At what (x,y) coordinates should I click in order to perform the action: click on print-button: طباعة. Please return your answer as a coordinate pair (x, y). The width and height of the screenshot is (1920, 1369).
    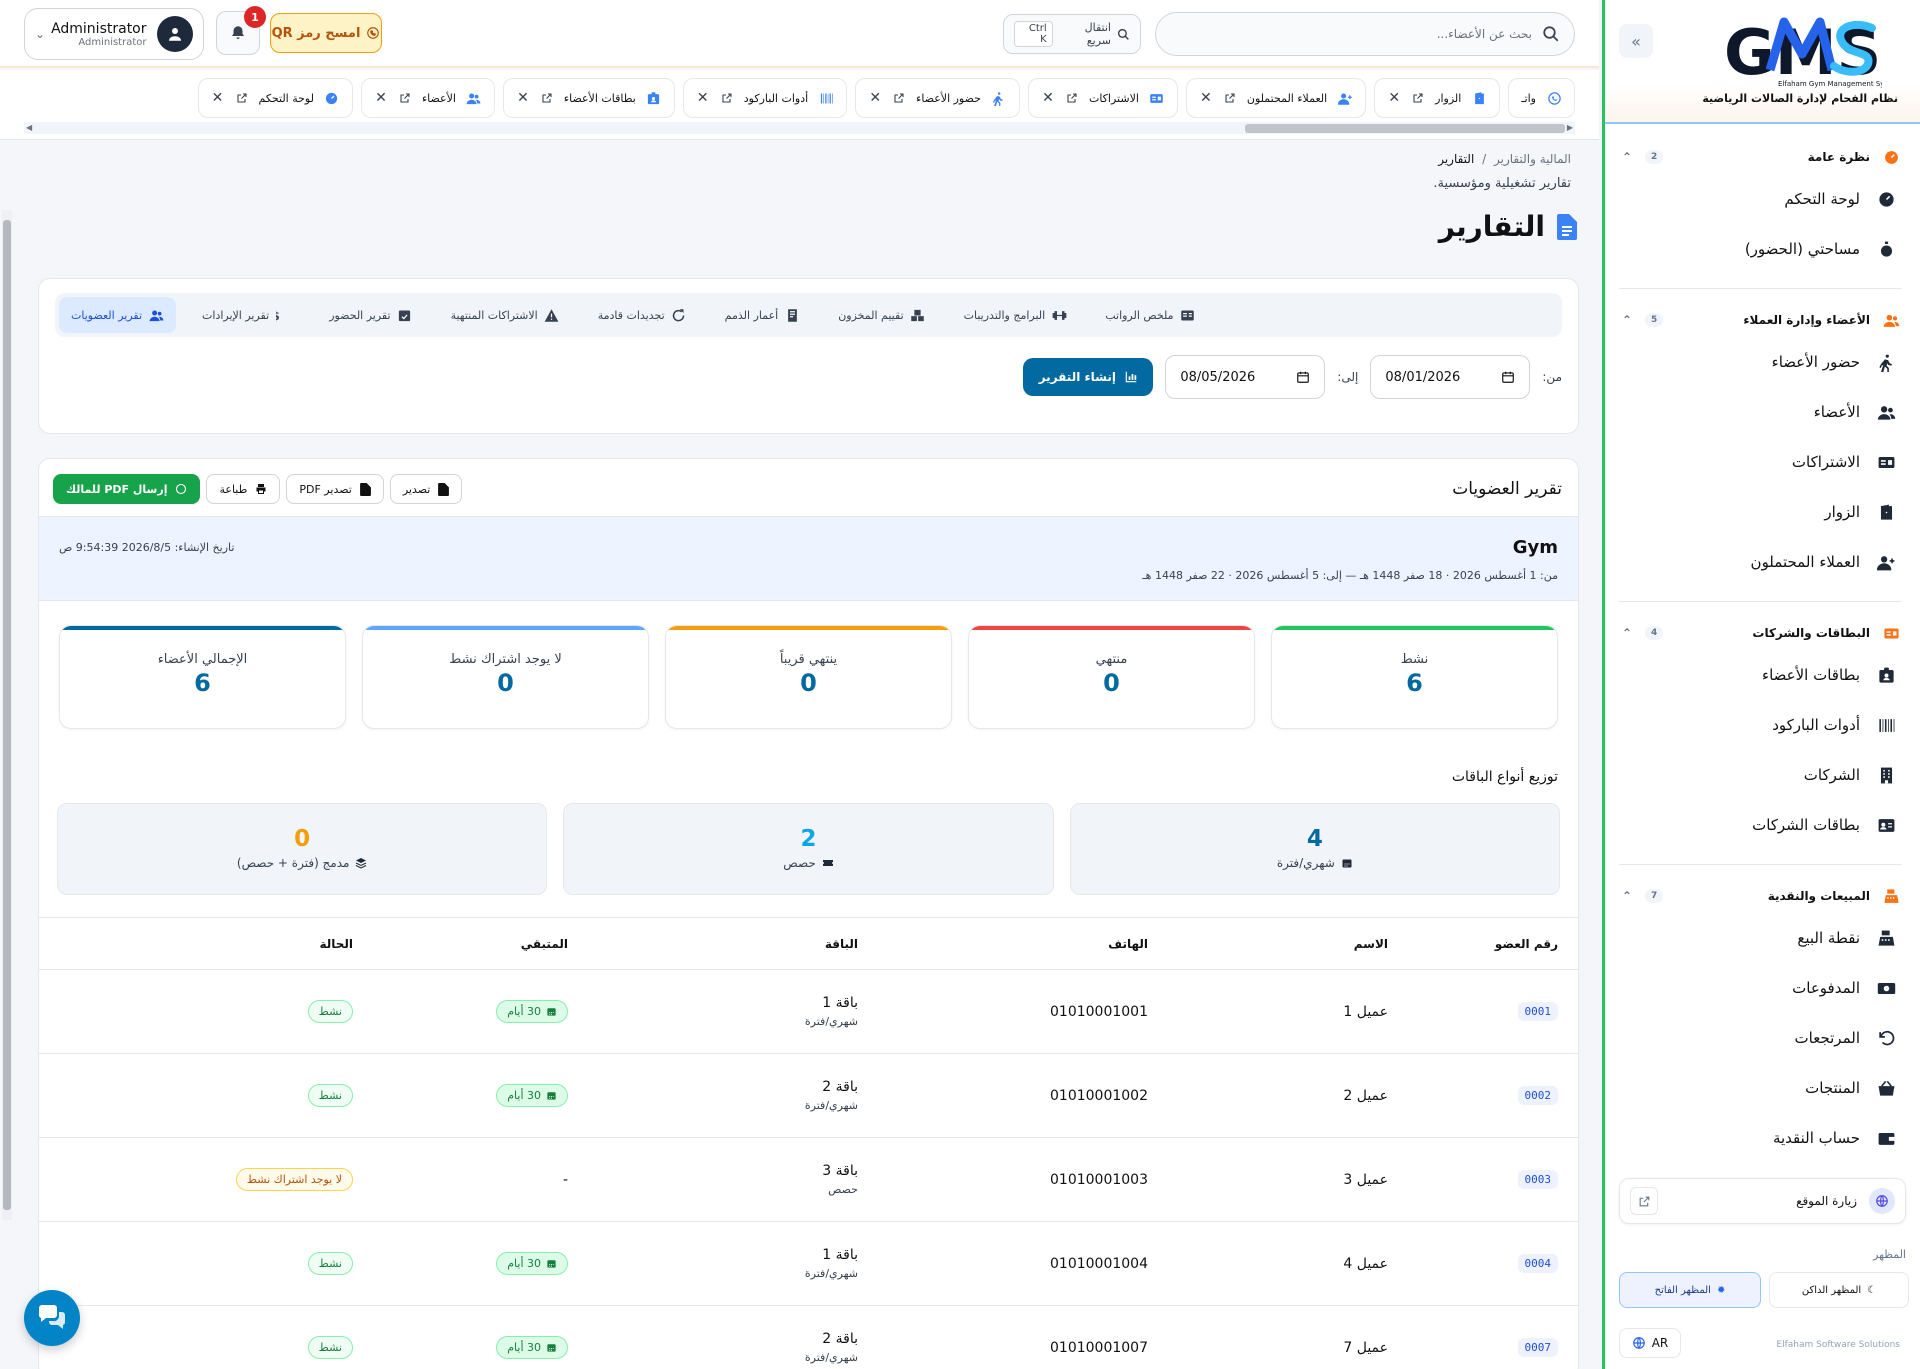
    Looking at the image, I should click on (243, 489).